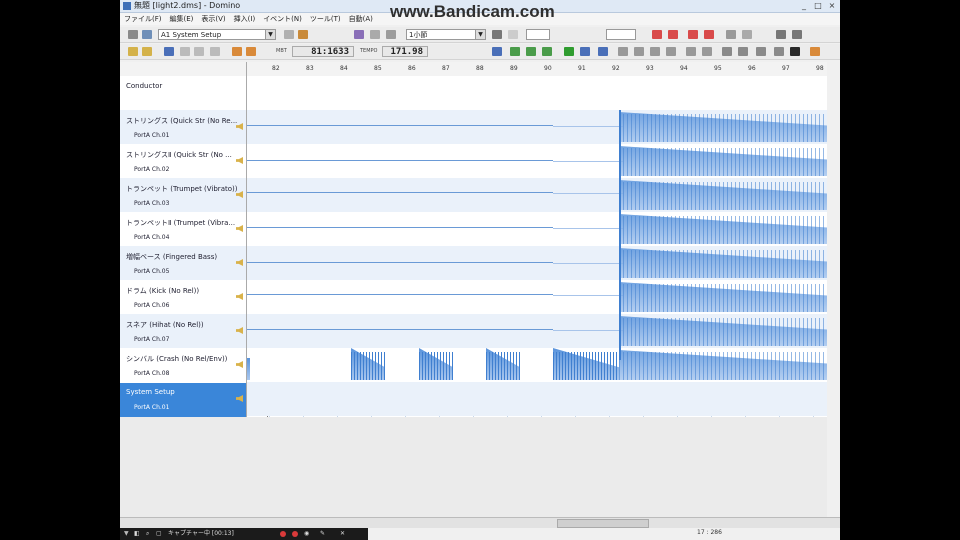 The width and height of the screenshot is (960, 540). What do you see at coordinates (795, 51) in the screenshot?
I see `color-icon` at bounding box center [795, 51].